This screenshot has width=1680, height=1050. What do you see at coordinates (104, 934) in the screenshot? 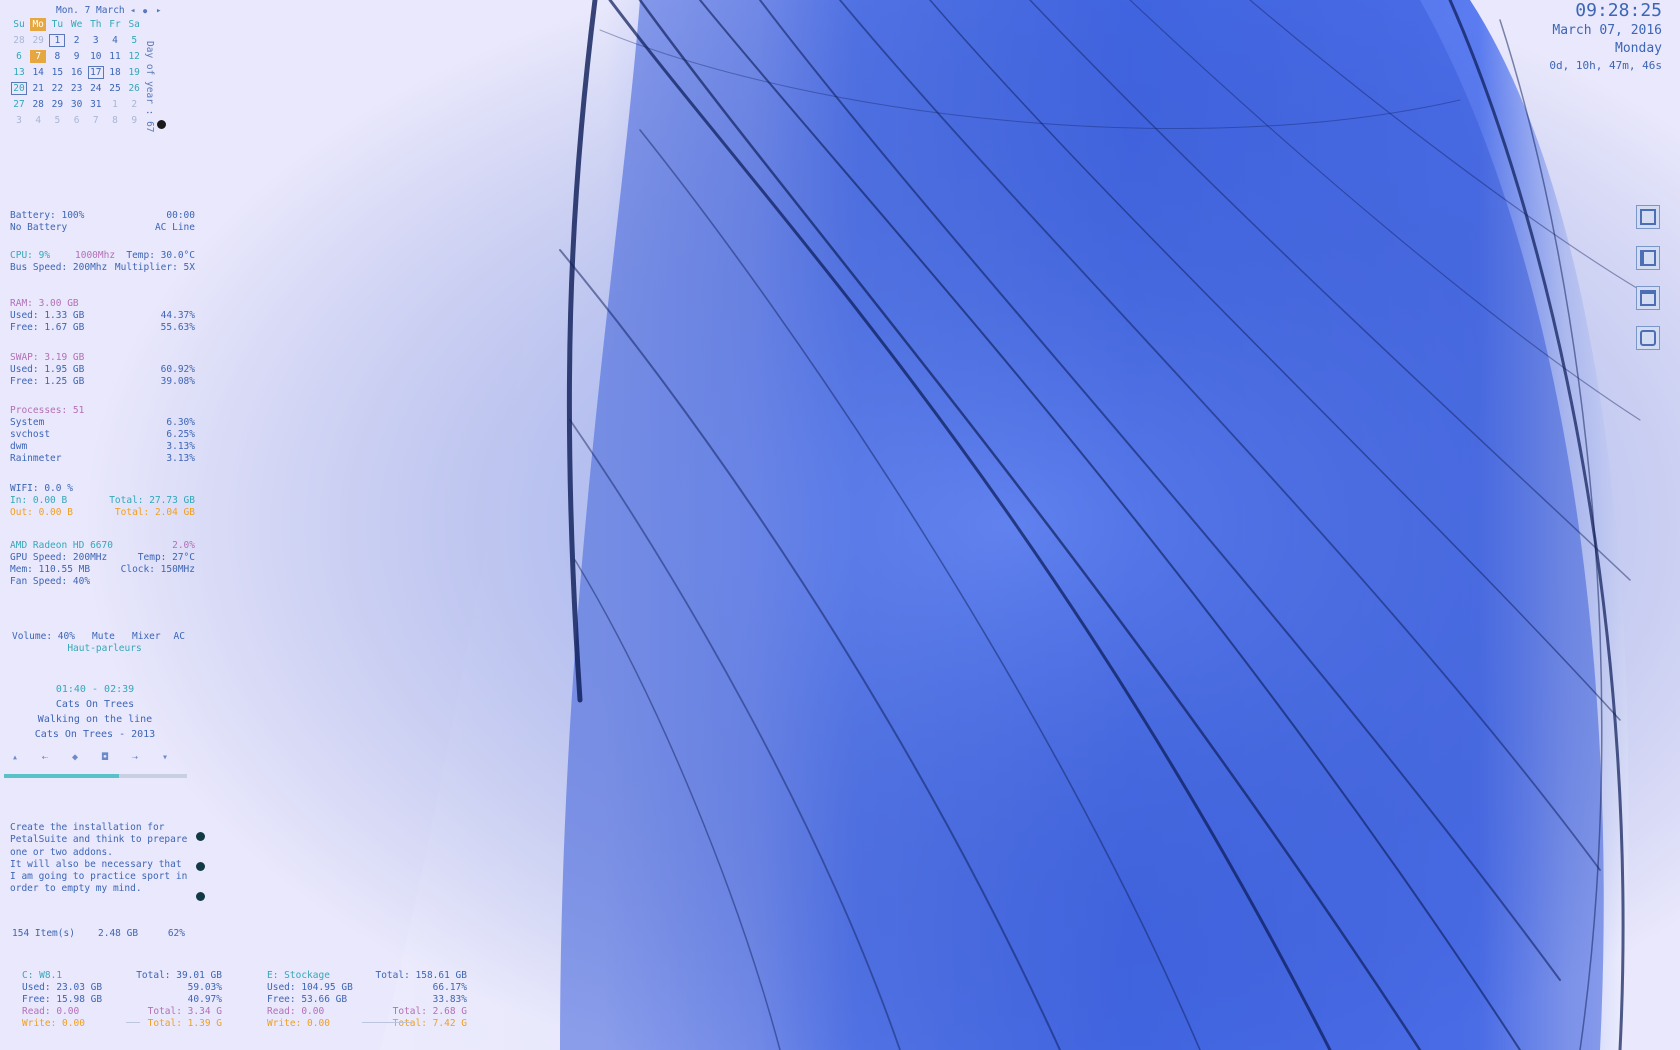
I see `recycle-bin-widget: 154 Item(s) 2.48 GB 62%` at bounding box center [104, 934].